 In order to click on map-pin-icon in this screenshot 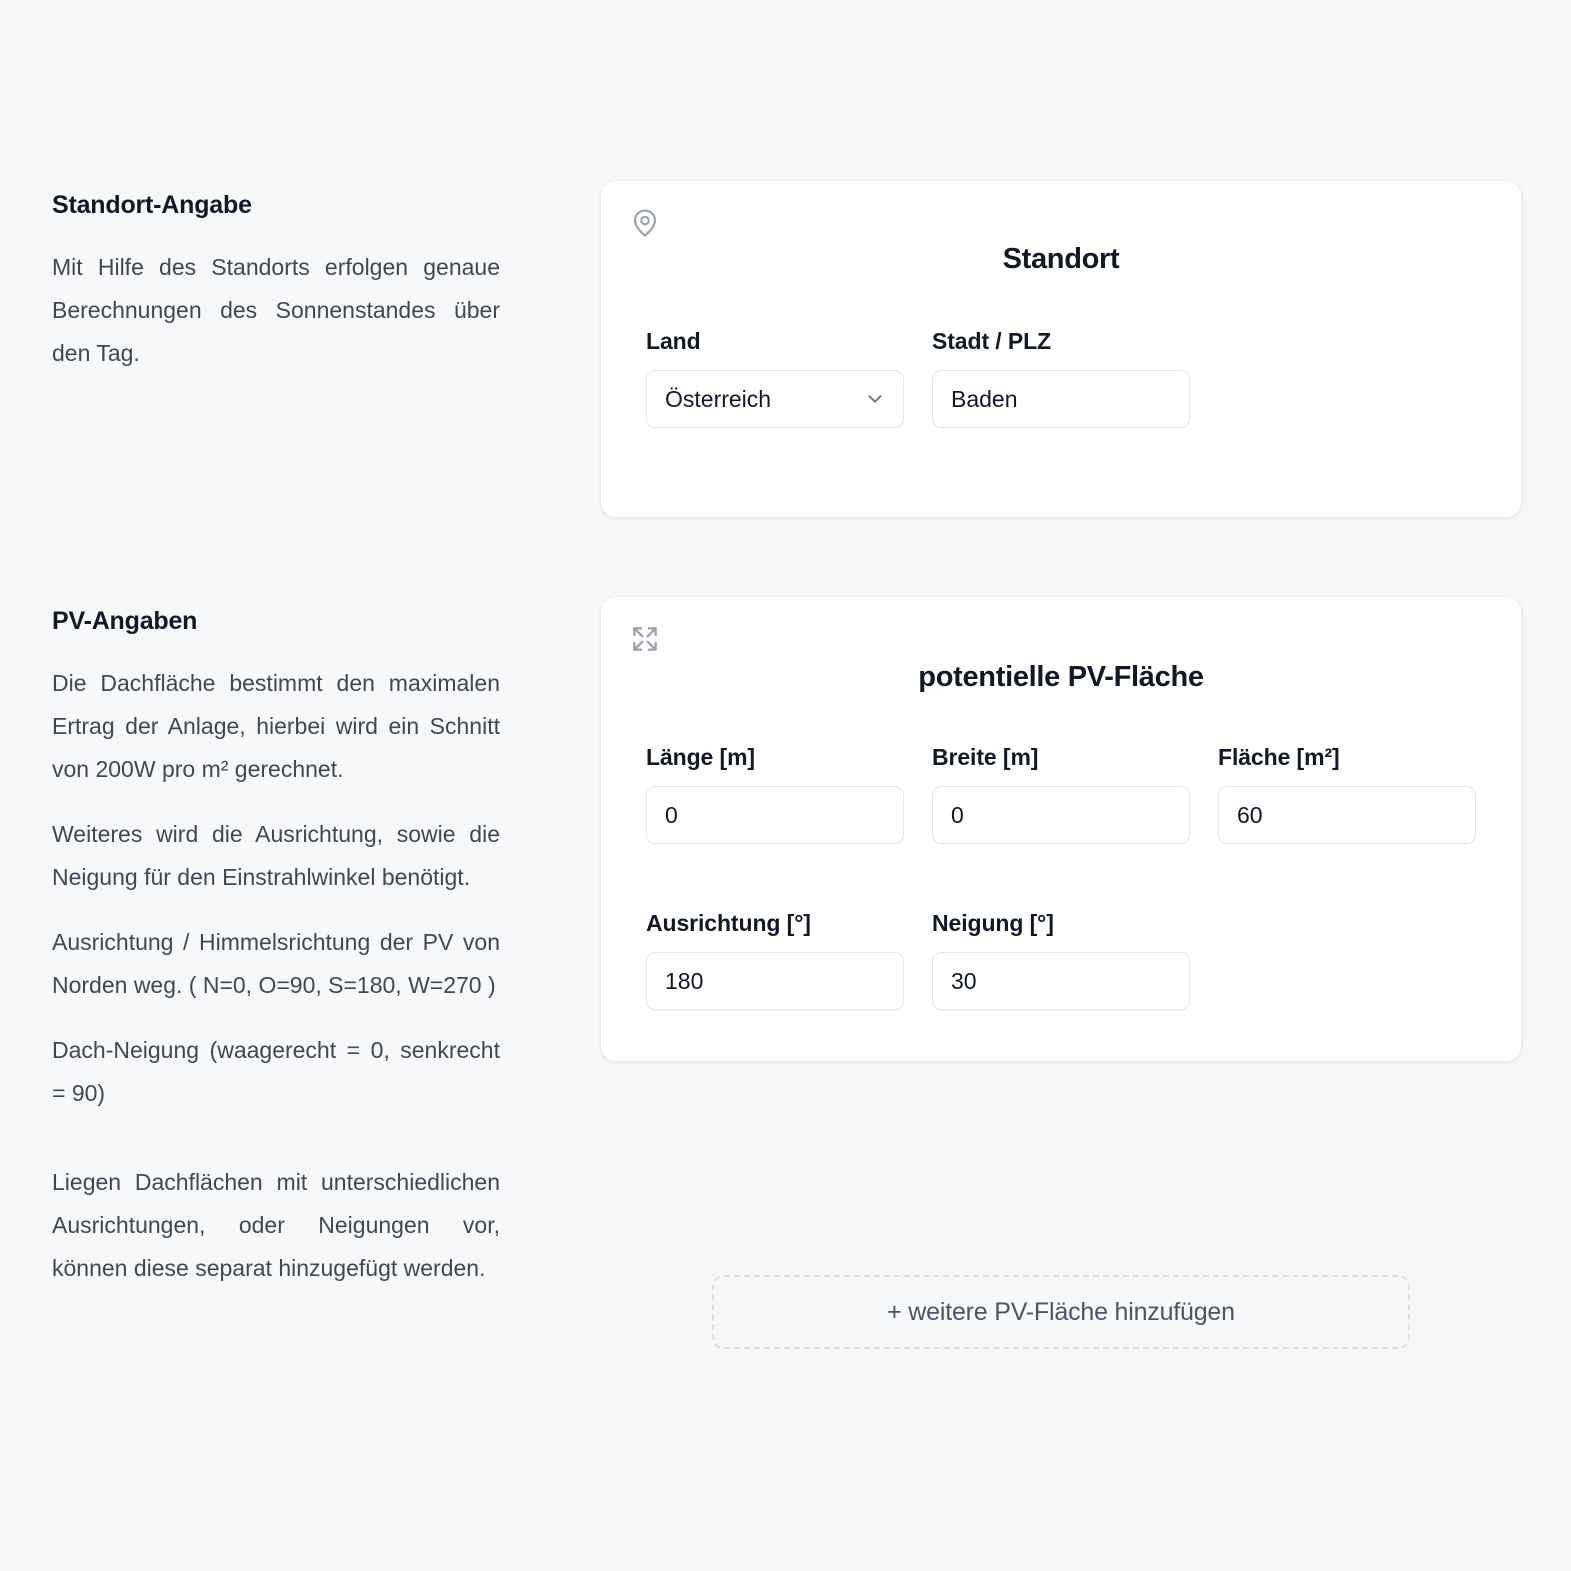, I will do `click(645, 223)`.